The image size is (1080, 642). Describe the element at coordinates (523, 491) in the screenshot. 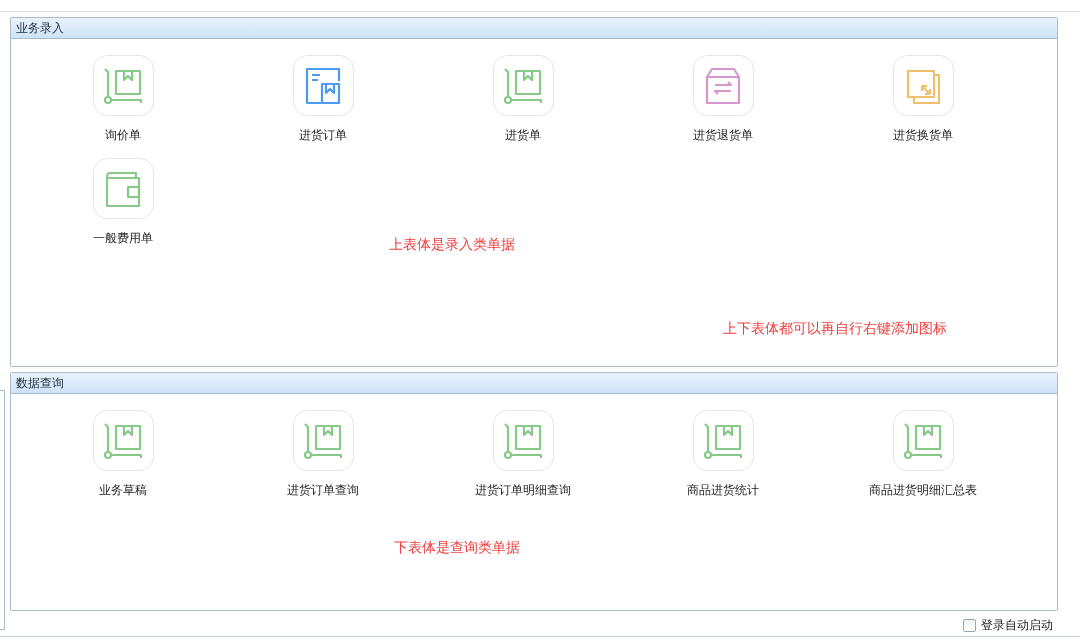

I see `shortcut-label: 进货订单明细查询` at that location.